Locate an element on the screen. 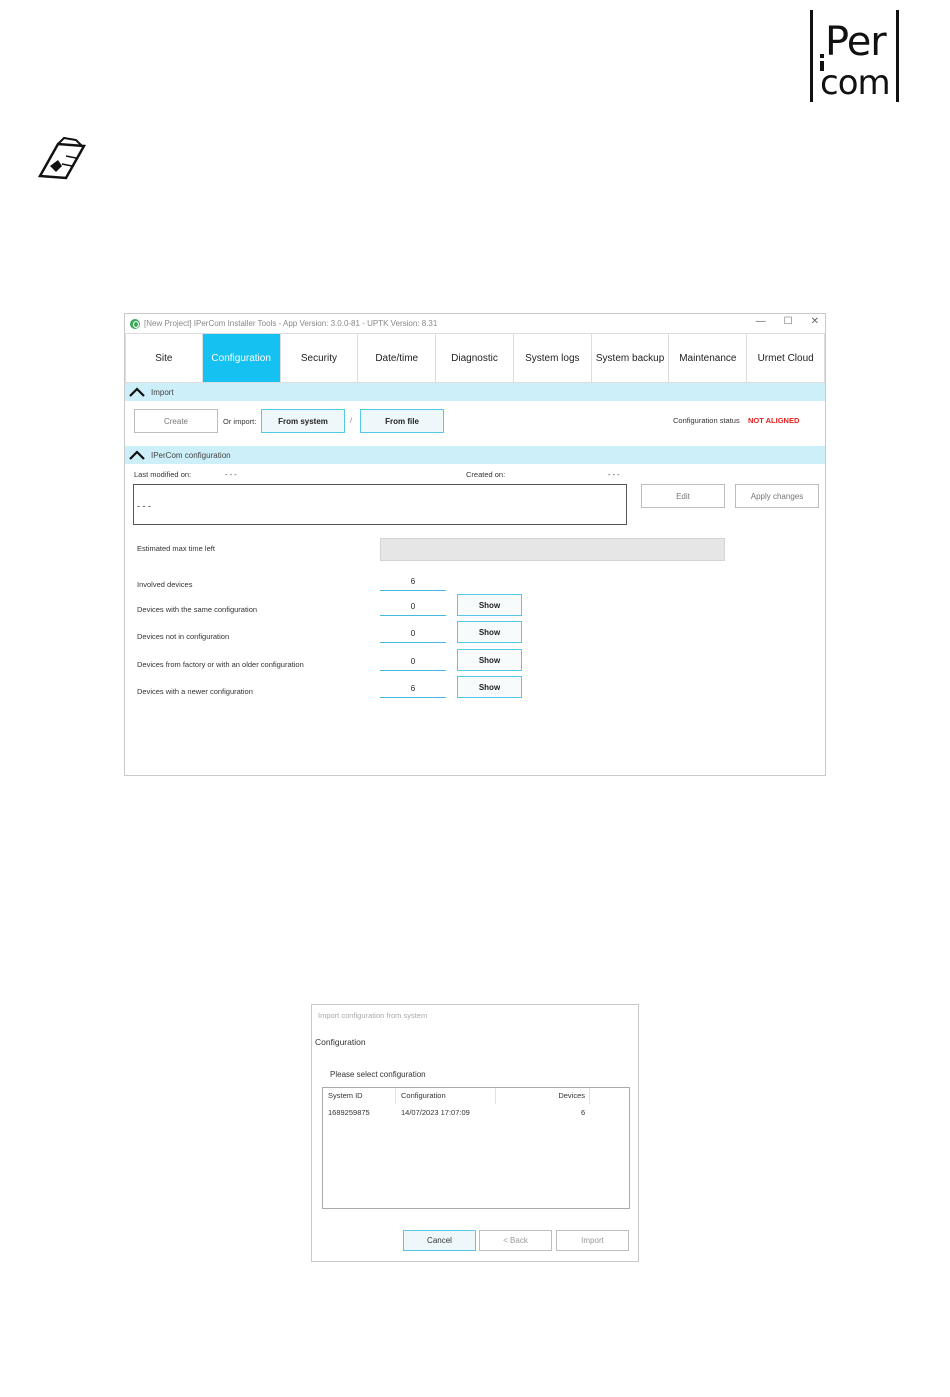 Image resolution: width=950 pixels, height=1397 pixels. not-in-config-label: Devices not in configuration is located at coordinates (183, 636).